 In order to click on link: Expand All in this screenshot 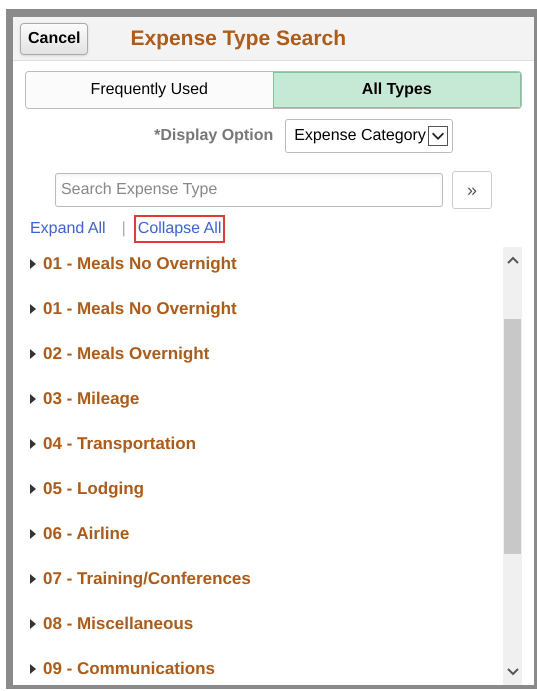, I will do `click(68, 229)`.